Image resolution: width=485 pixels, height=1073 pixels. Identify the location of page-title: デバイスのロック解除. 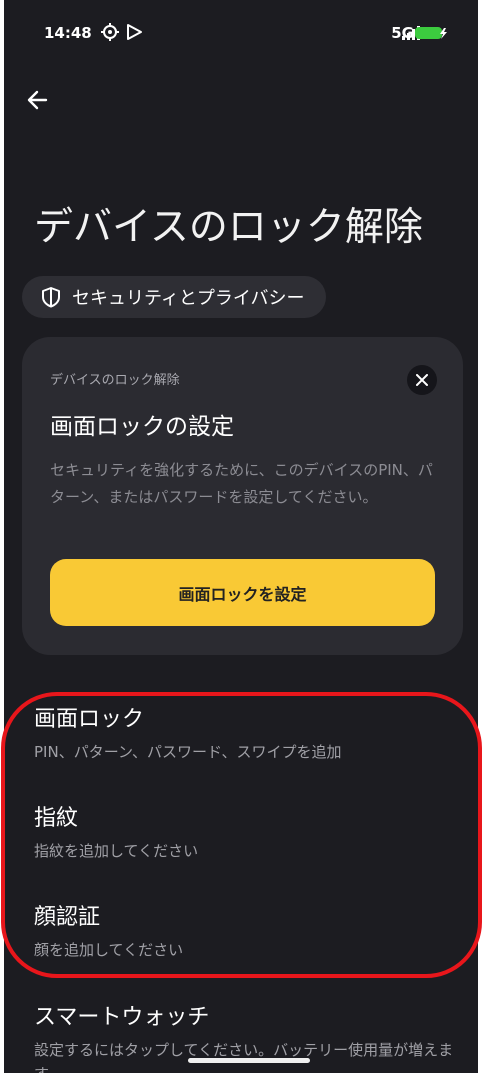
(228, 227).